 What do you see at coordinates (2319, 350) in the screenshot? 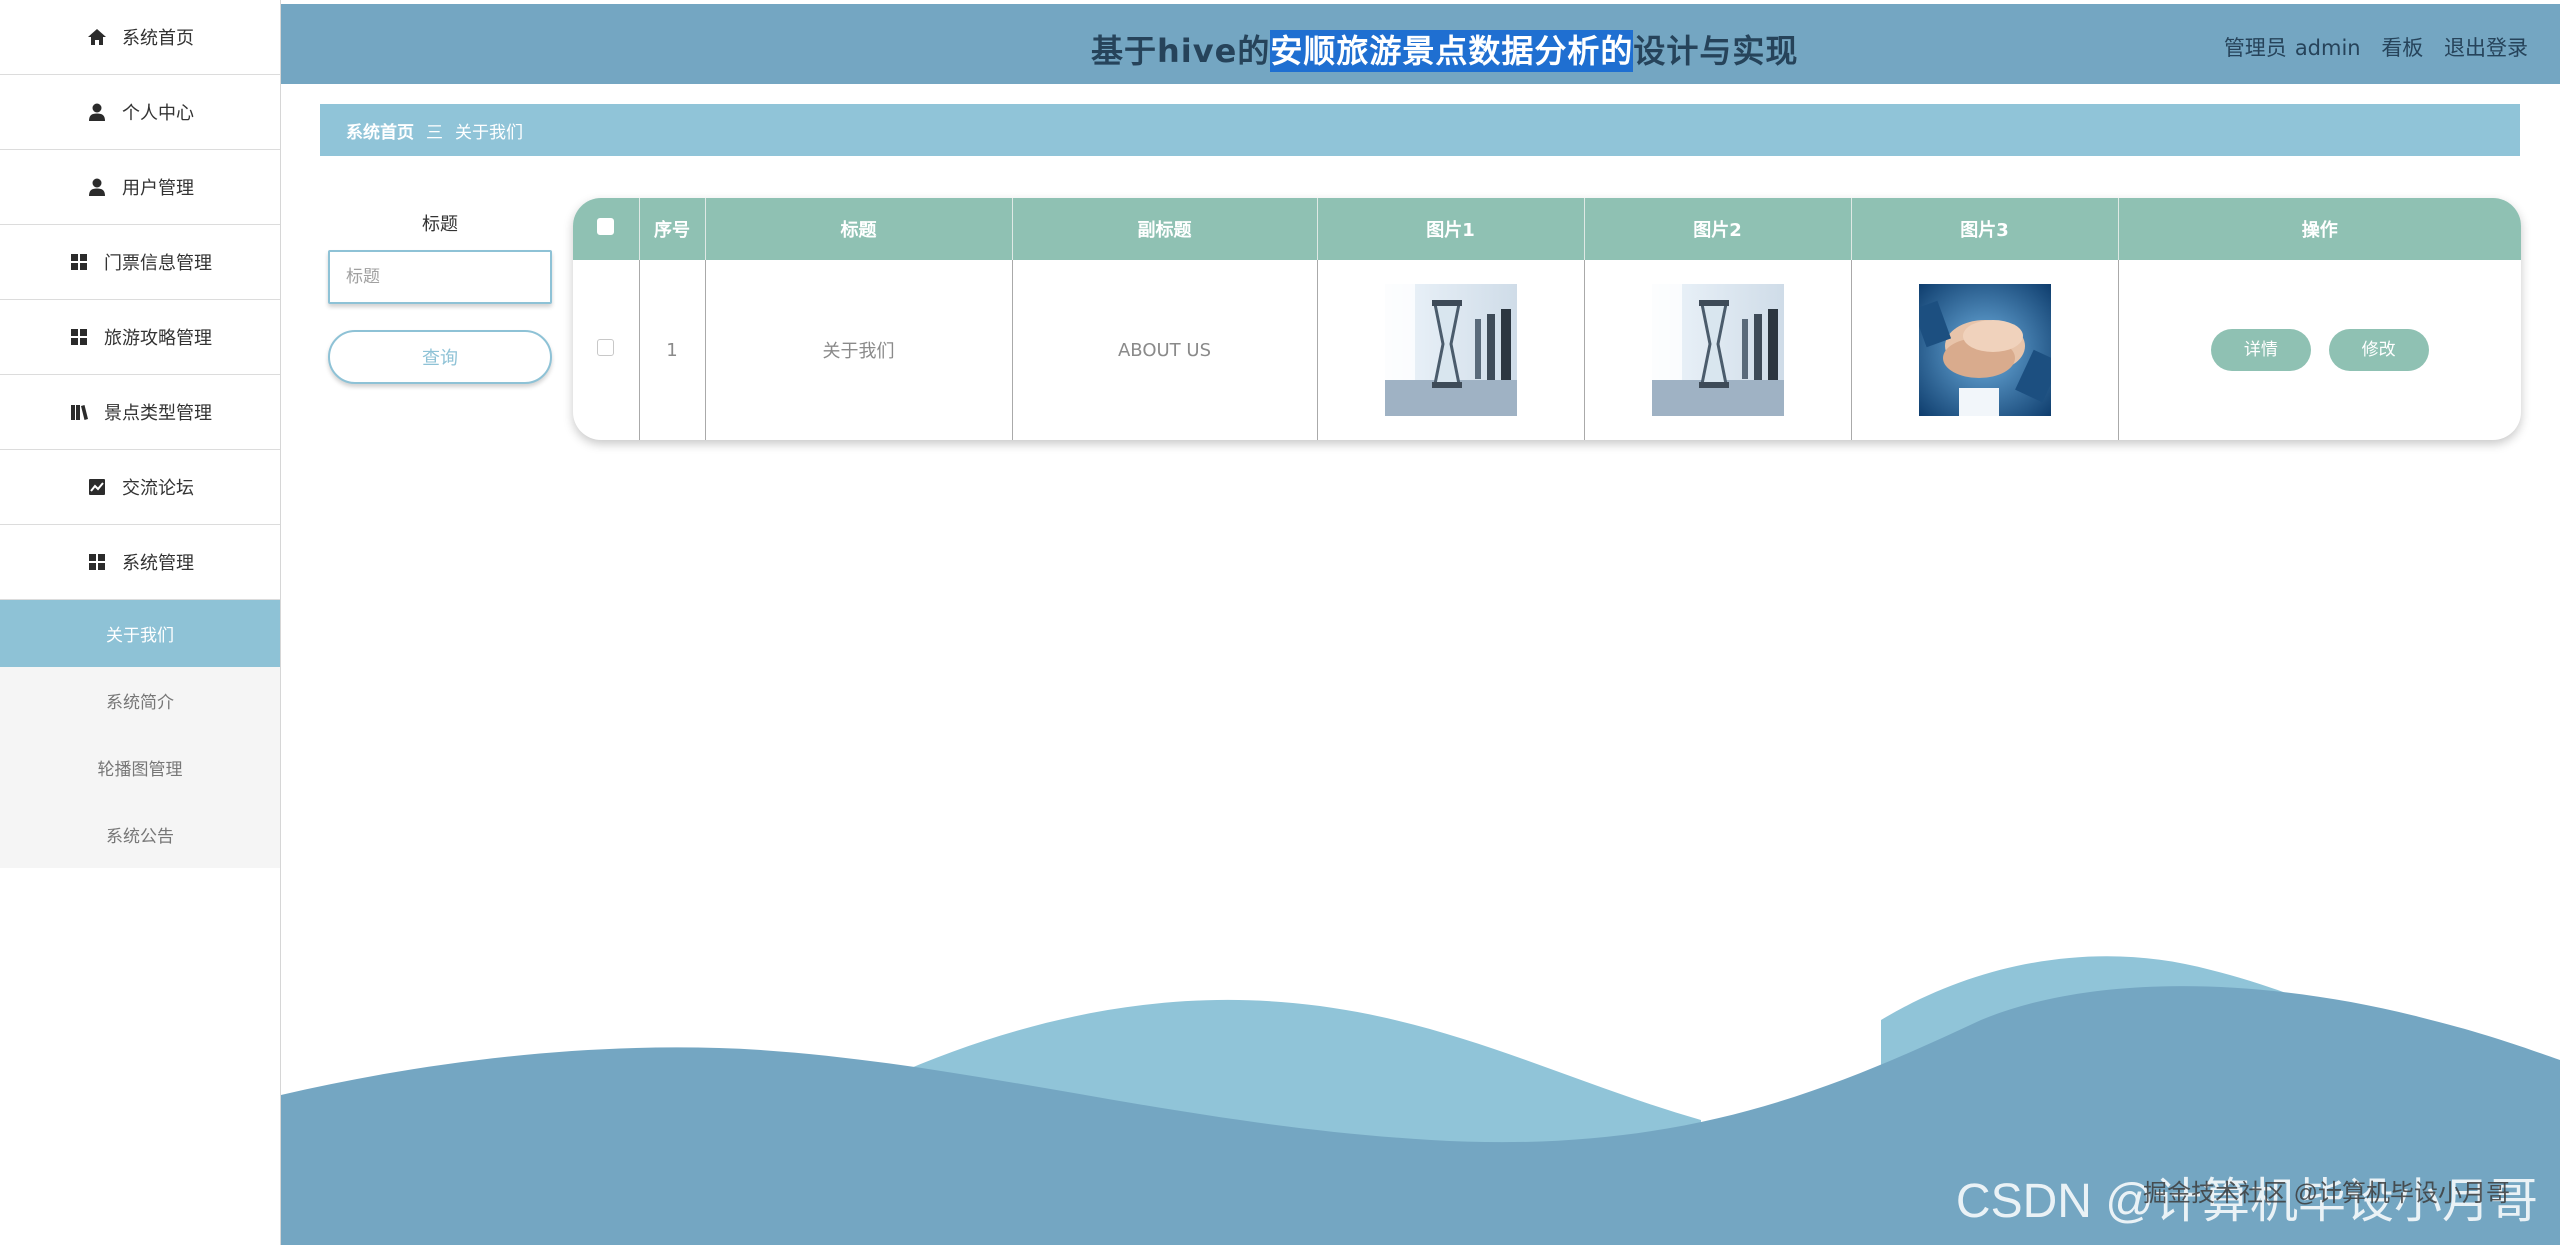
I see `row-actions-cell: 详情 修改` at bounding box center [2319, 350].